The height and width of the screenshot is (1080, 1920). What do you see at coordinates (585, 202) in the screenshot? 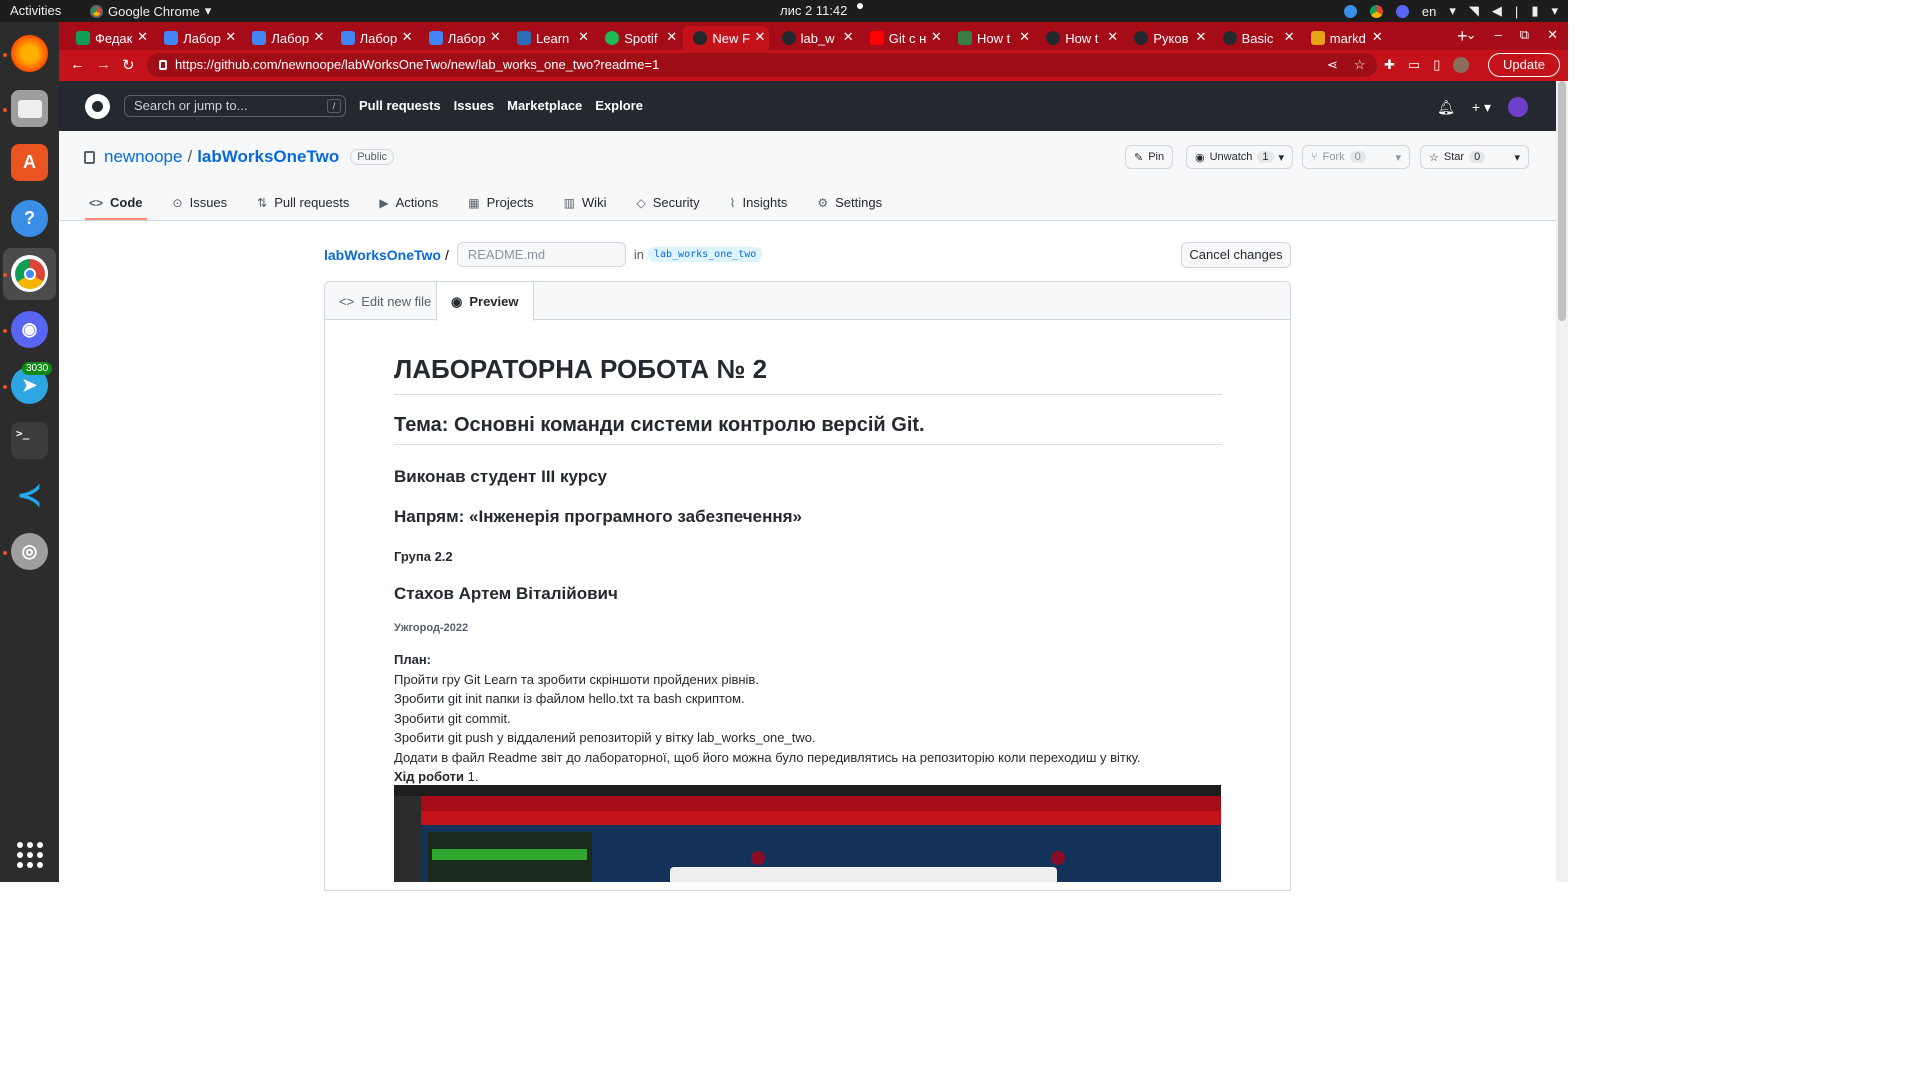
I see `tab-wiki: ▥ Wiki` at bounding box center [585, 202].